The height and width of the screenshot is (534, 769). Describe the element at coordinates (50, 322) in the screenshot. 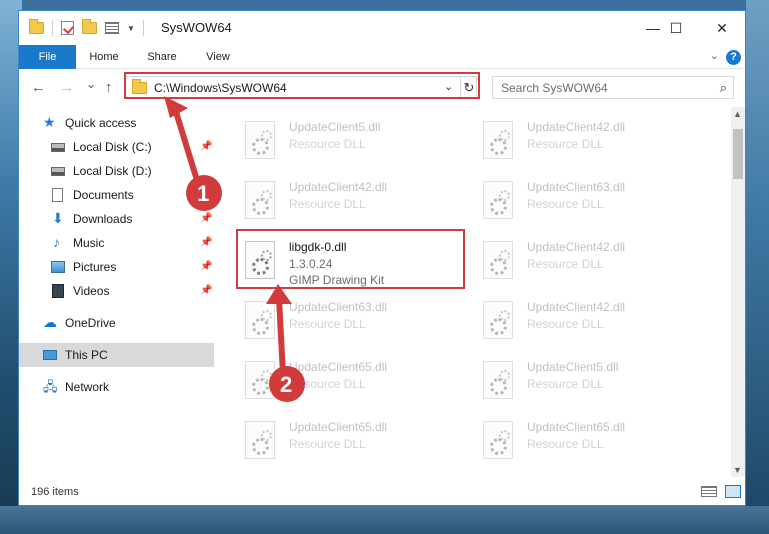

I see `cloud-icon: ☁` at that location.